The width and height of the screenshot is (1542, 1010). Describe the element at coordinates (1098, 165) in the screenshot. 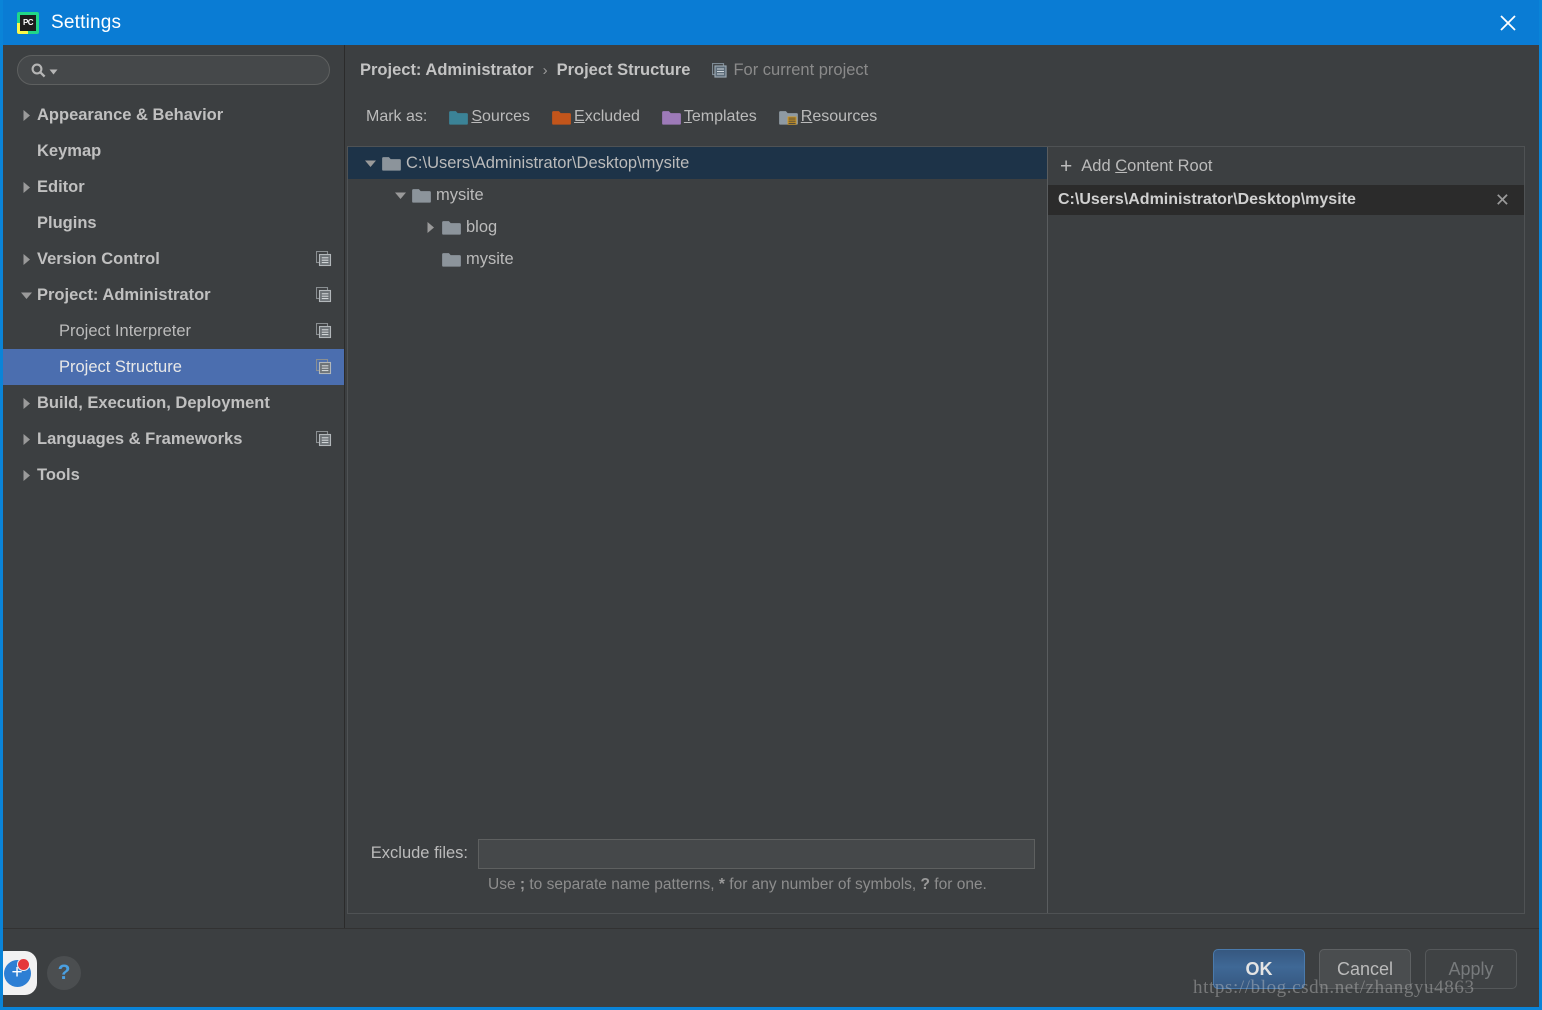

I see `add-root-pre: Add` at that location.